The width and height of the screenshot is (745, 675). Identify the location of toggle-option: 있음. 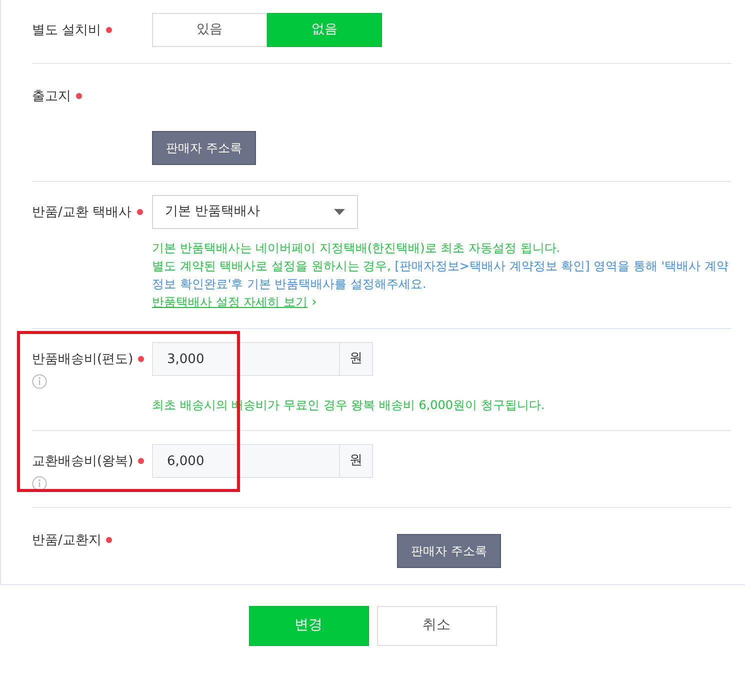
(209, 30).